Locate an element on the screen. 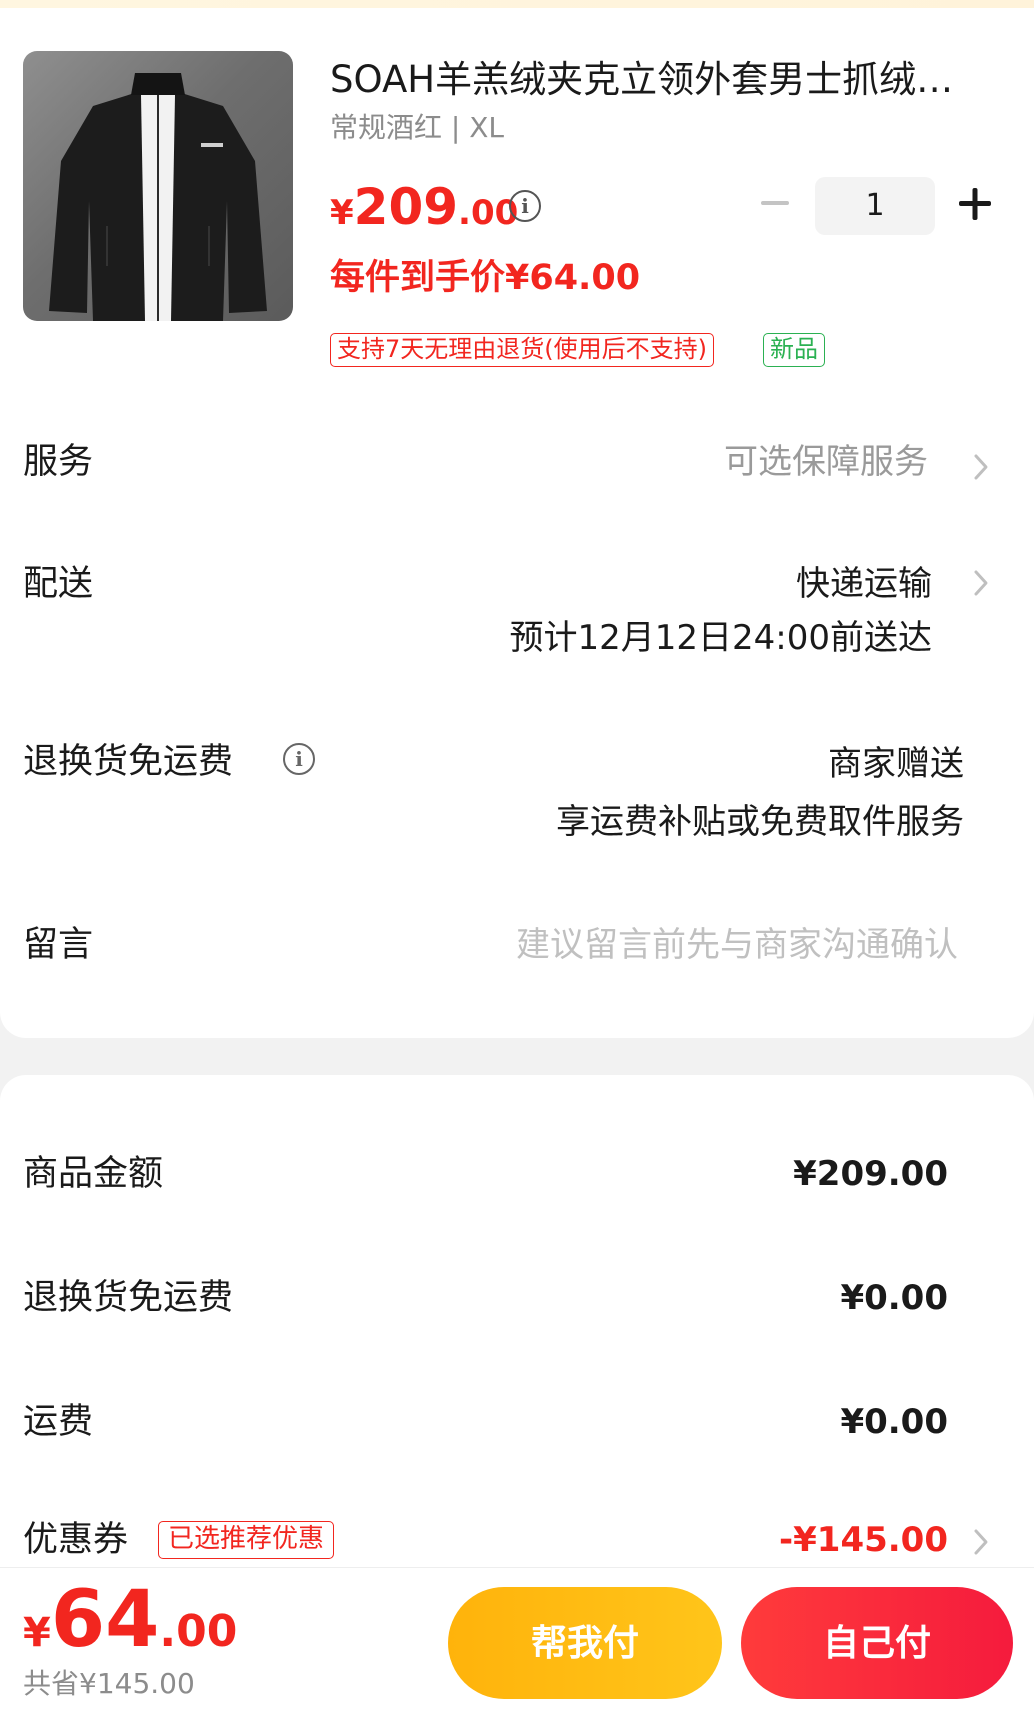 Image resolution: width=1034 pixels, height=1715 pixels. service-value: 可选保障服务 is located at coordinates (826, 462).